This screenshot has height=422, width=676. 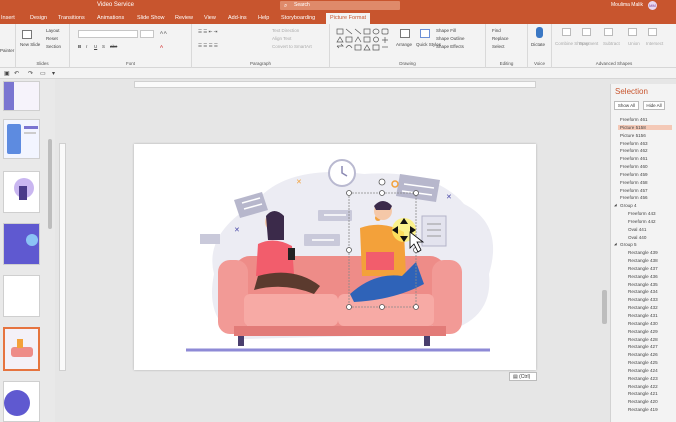 I want to click on show-all-button: Show All, so click(x=626, y=105).